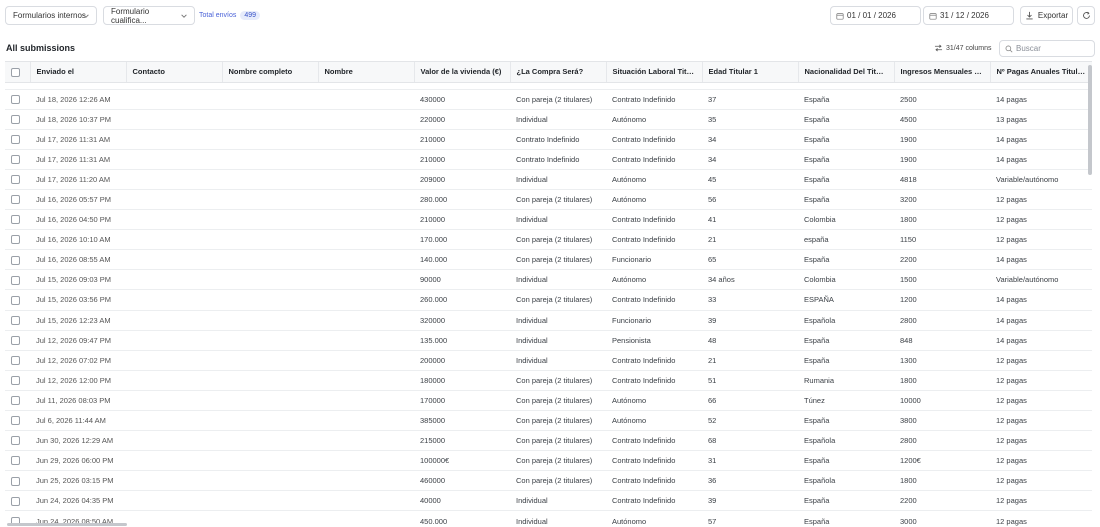  I want to click on table-cell: 36, so click(750, 481).